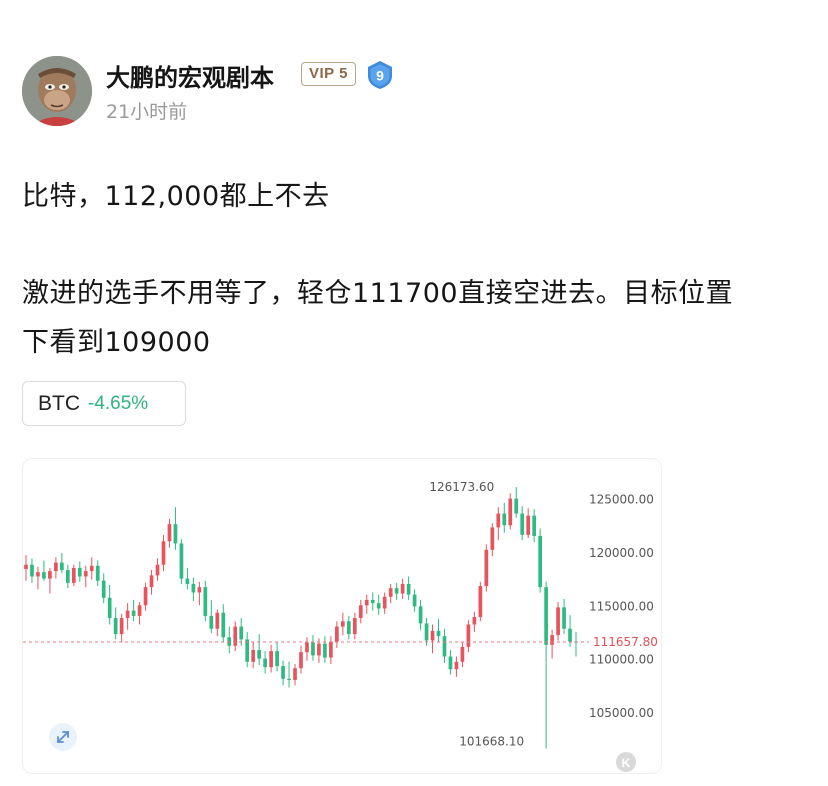  I want to click on ape-avatar-image, so click(57, 91).